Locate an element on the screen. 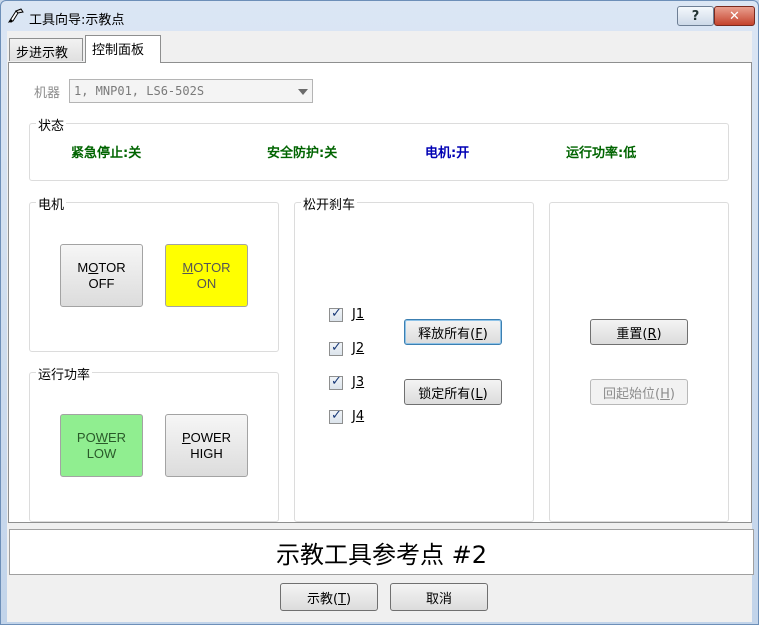 Image resolution: width=759 pixels, height=625 pixels. robot-label: 机器 is located at coordinates (47, 93).